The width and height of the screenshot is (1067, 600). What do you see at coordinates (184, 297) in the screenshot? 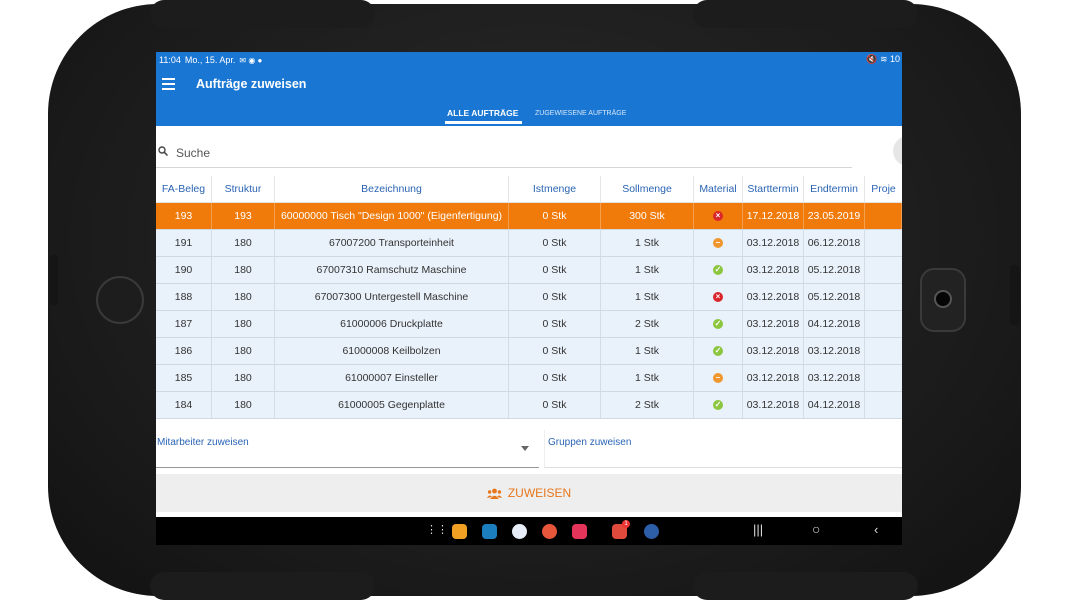
I see `cell-beleg: 188` at bounding box center [184, 297].